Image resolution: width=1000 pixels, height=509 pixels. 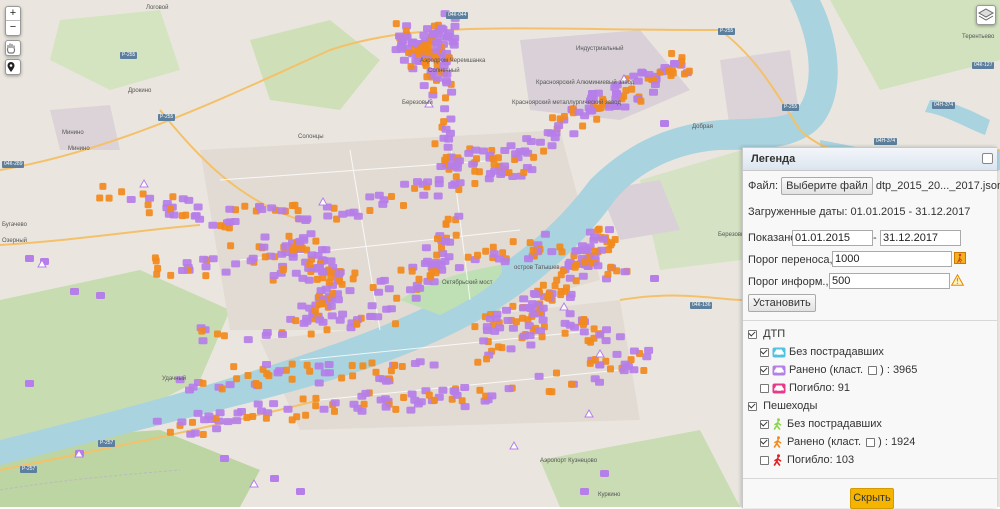 I want to click on shown-from-input: 01.01.2015, so click(x=832, y=238).